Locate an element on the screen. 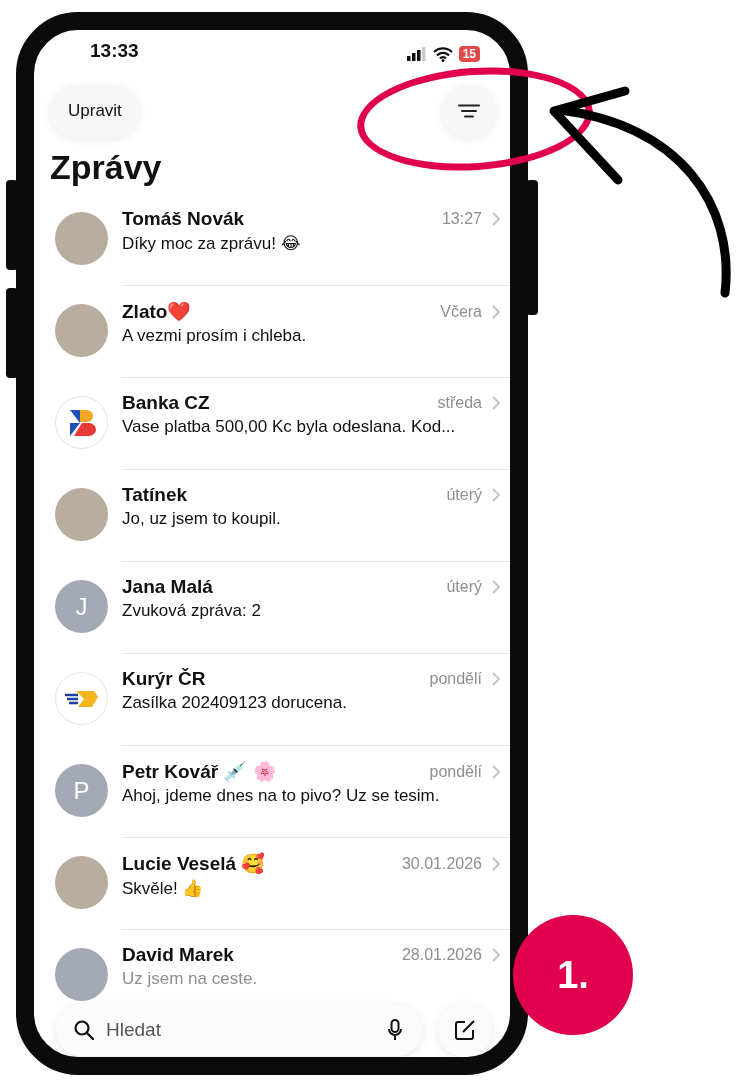 This screenshot has height=1081, width=736. status-time: 13:33 is located at coordinates (114, 51).